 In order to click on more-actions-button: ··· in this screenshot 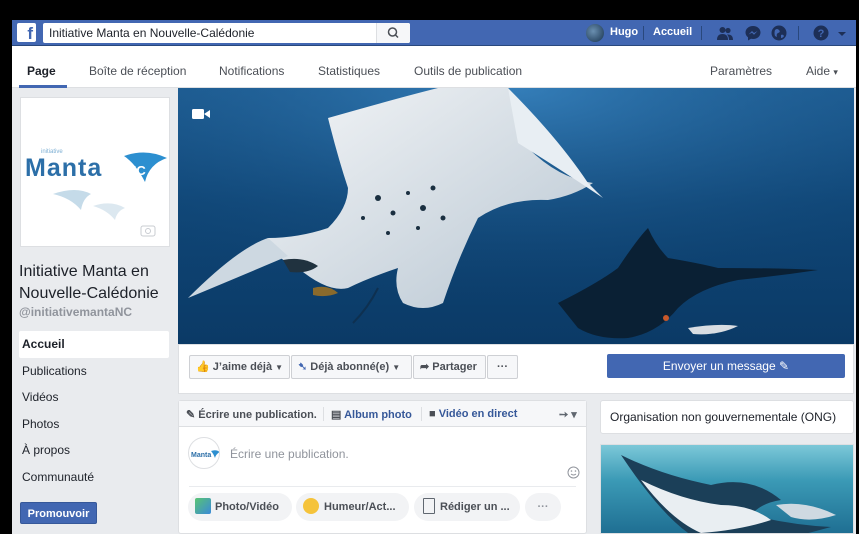, I will do `click(502, 367)`.